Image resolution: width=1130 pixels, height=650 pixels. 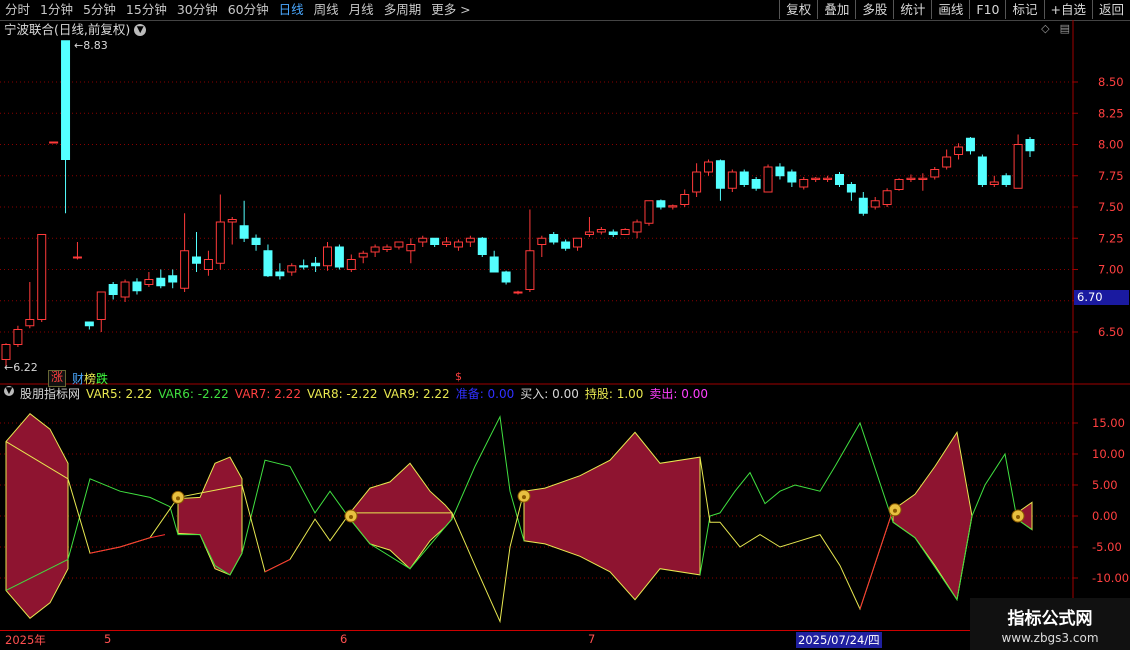 I want to click on price-tick-label: 7.75, so click(x=1111, y=176).